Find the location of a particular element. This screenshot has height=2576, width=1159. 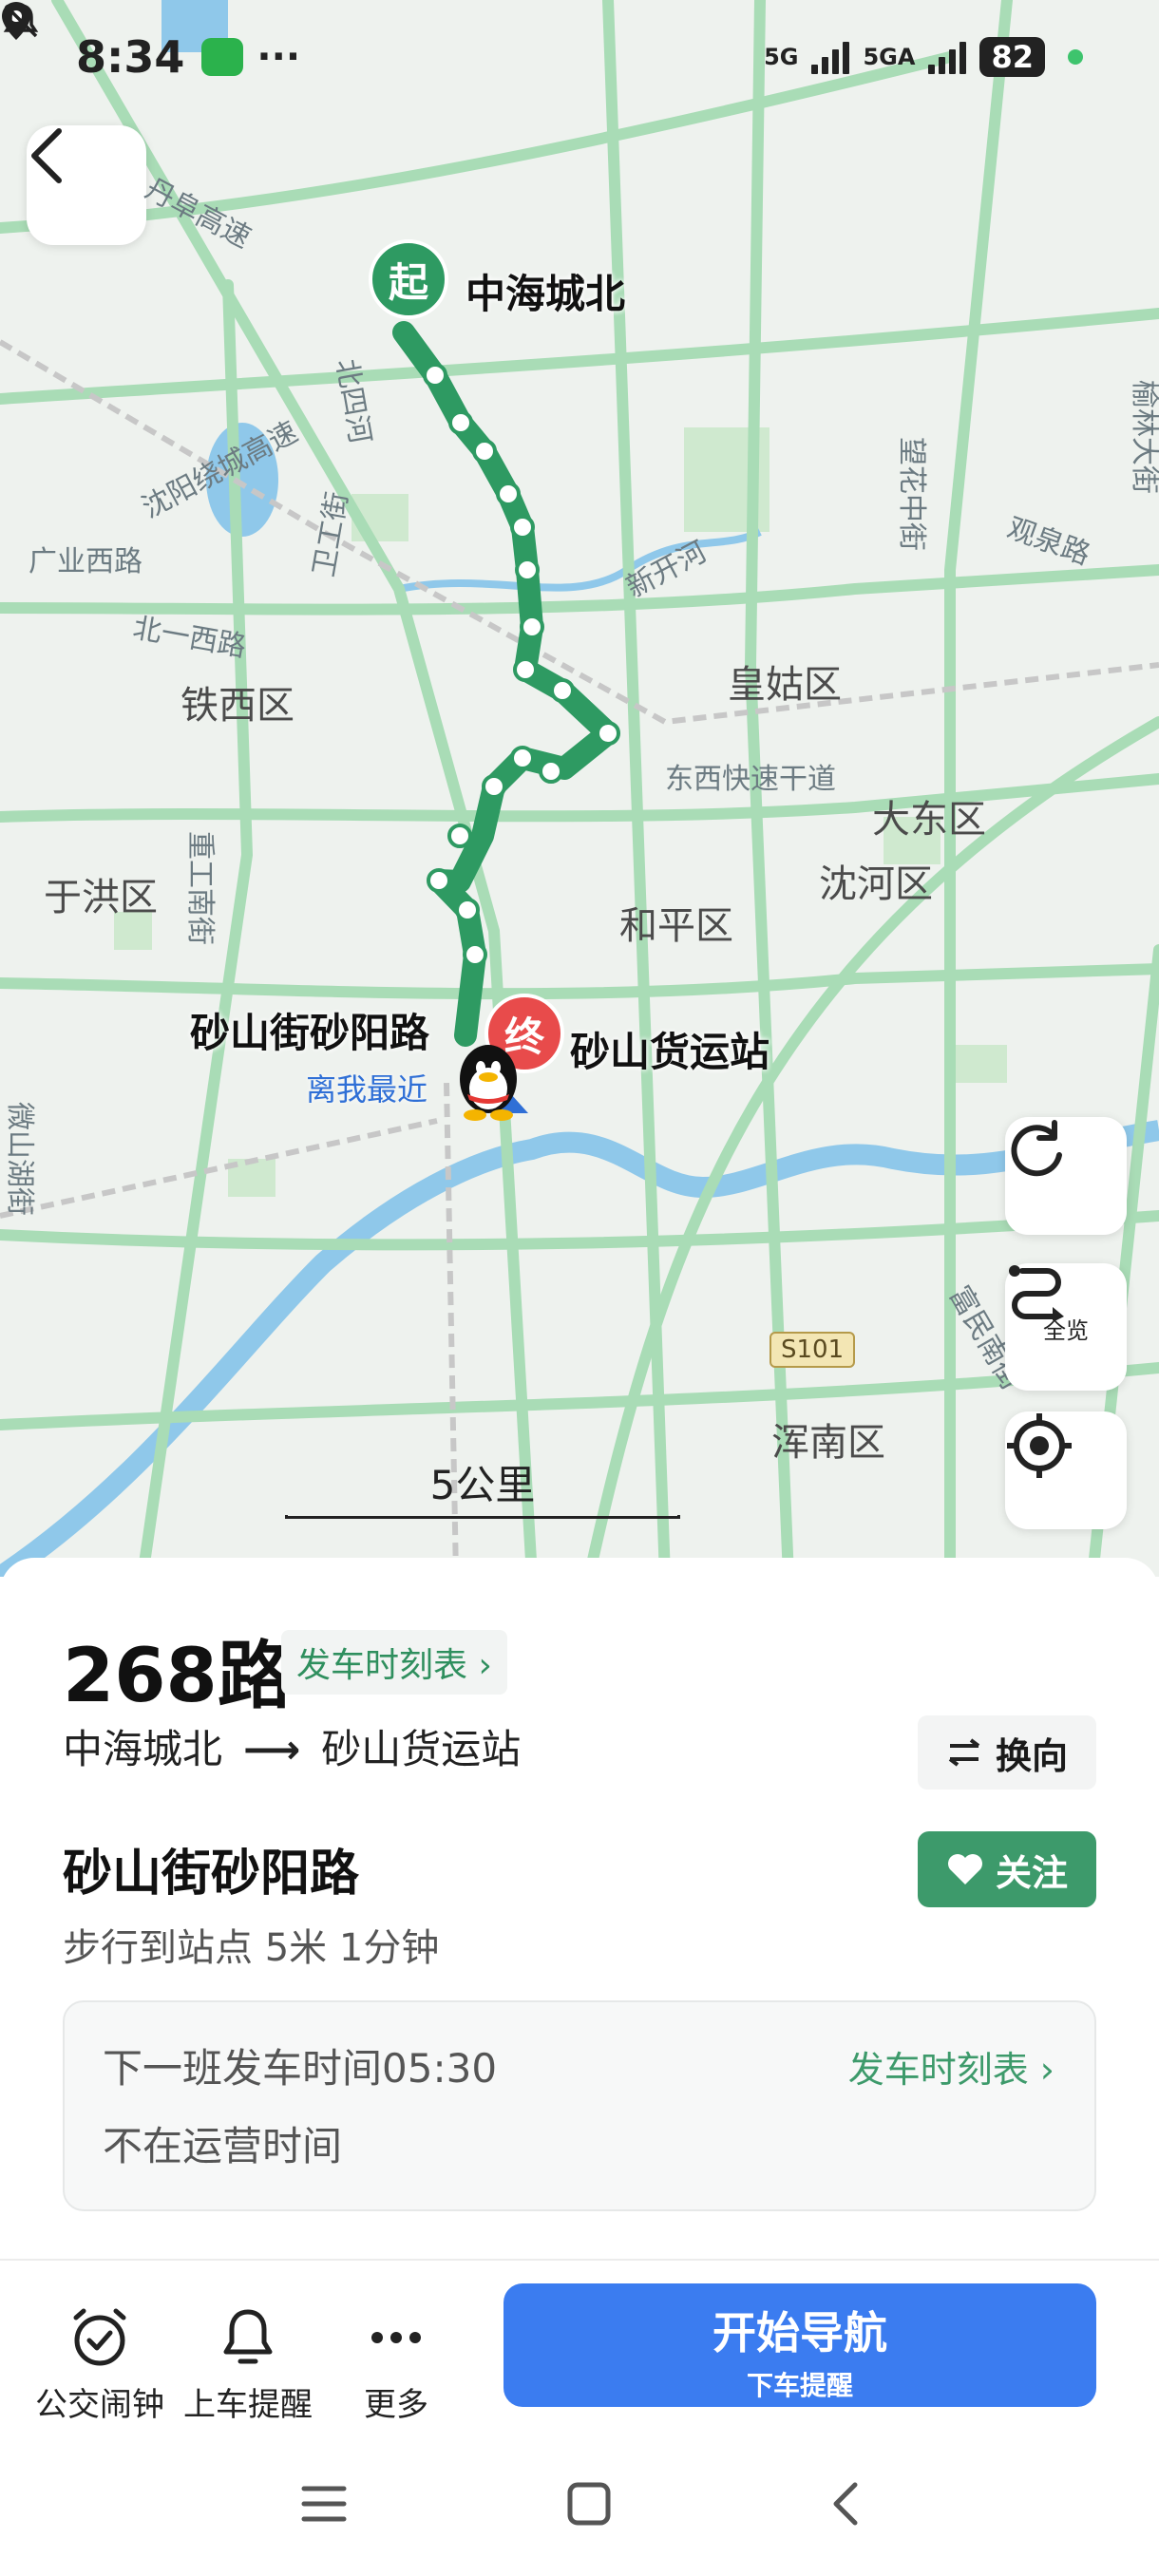

start-navigation-label: 开始导航 is located at coordinates (799, 2332).